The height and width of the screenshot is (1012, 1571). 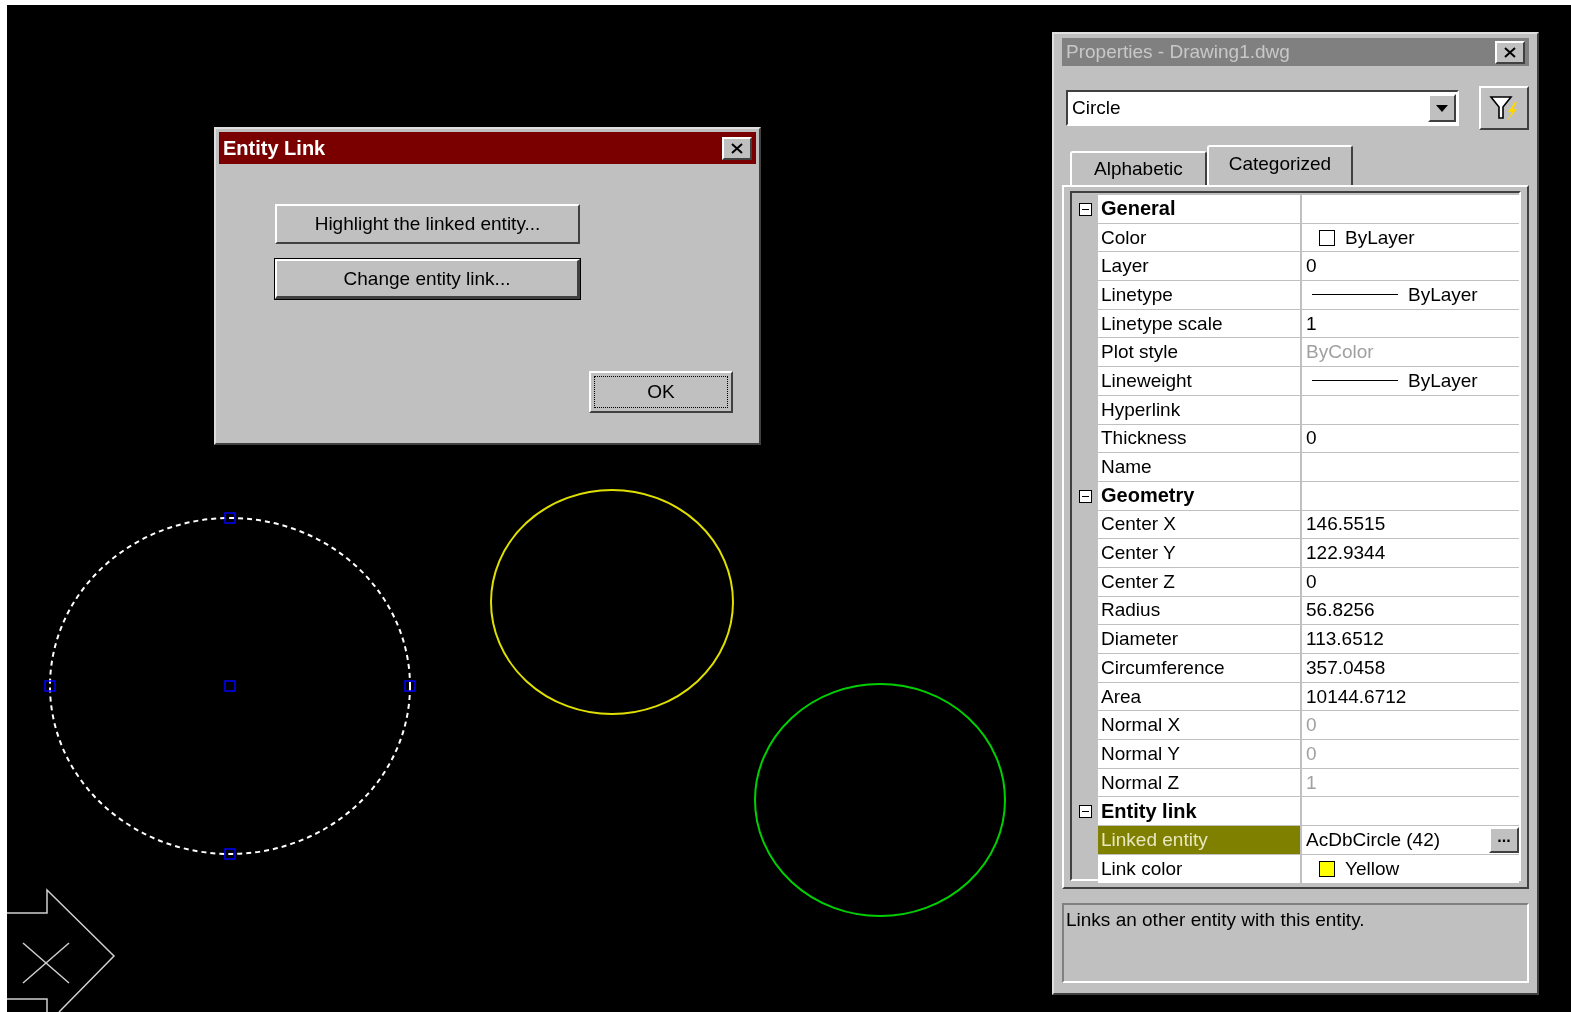 What do you see at coordinates (1200, 439) in the screenshot?
I see `property-name: Thickness` at bounding box center [1200, 439].